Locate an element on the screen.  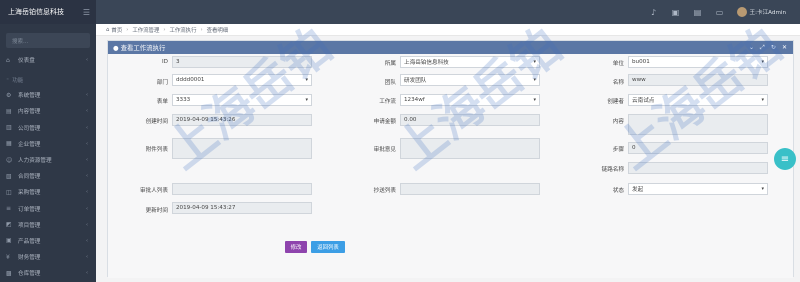
monitor-icon: ▭ is located at coordinates (720, 12).